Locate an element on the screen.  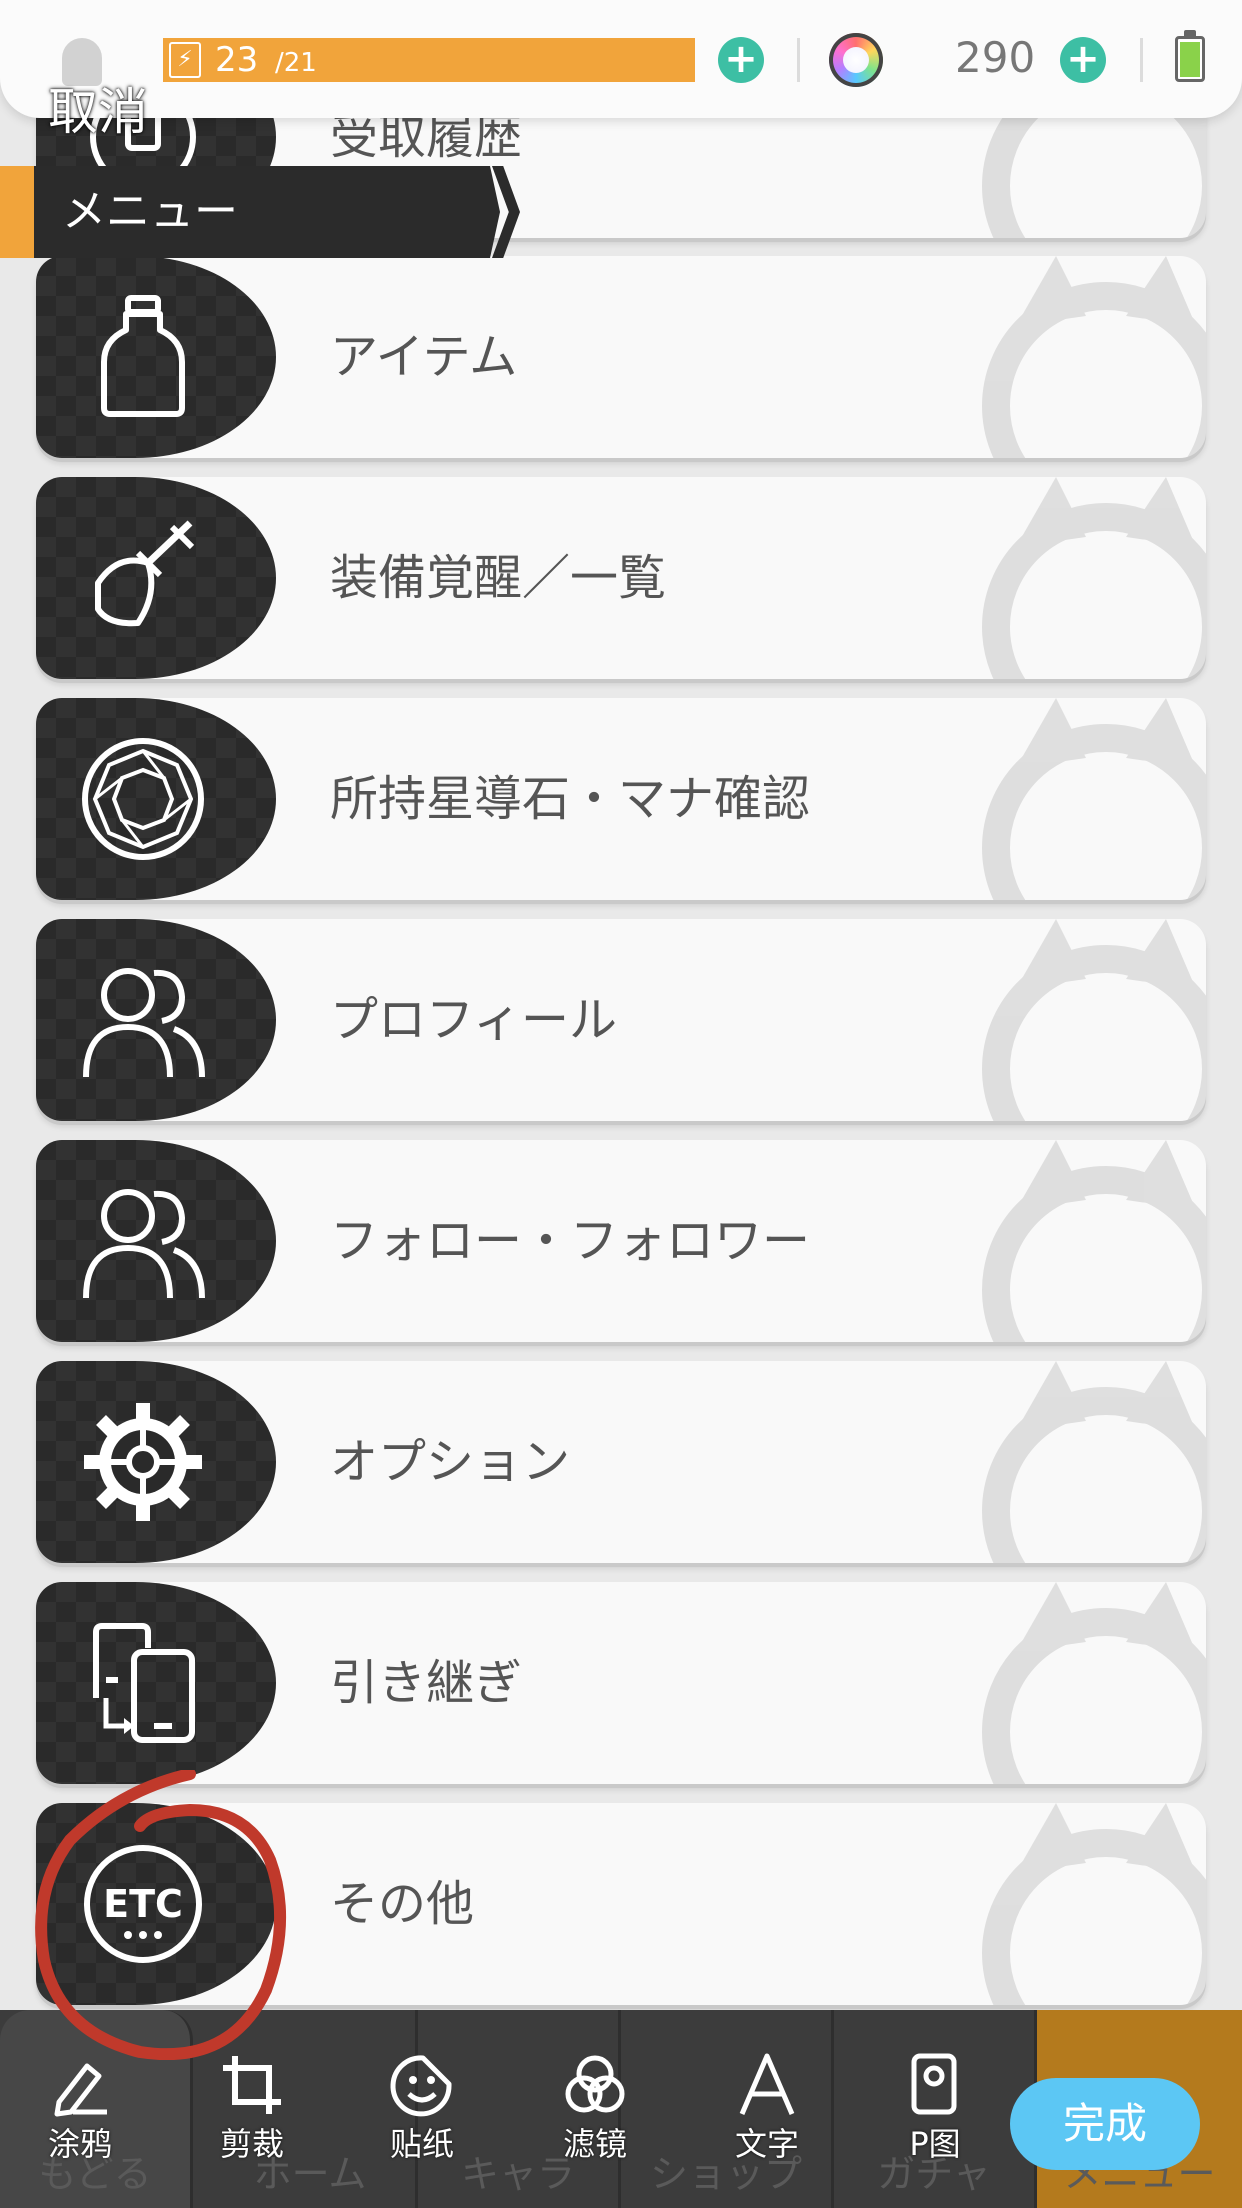
tool-label: P图 is located at coordinates (935, 2144).